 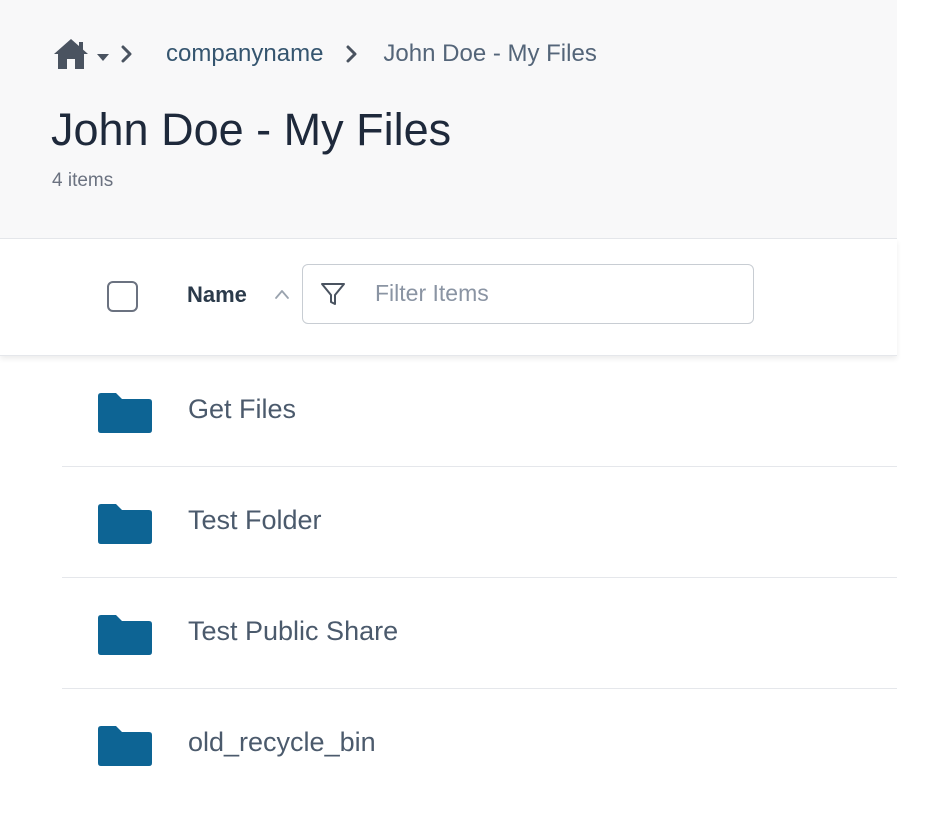 What do you see at coordinates (282, 294) in the screenshot?
I see `sort-ascending-icon` at bounding box center [282, 294].